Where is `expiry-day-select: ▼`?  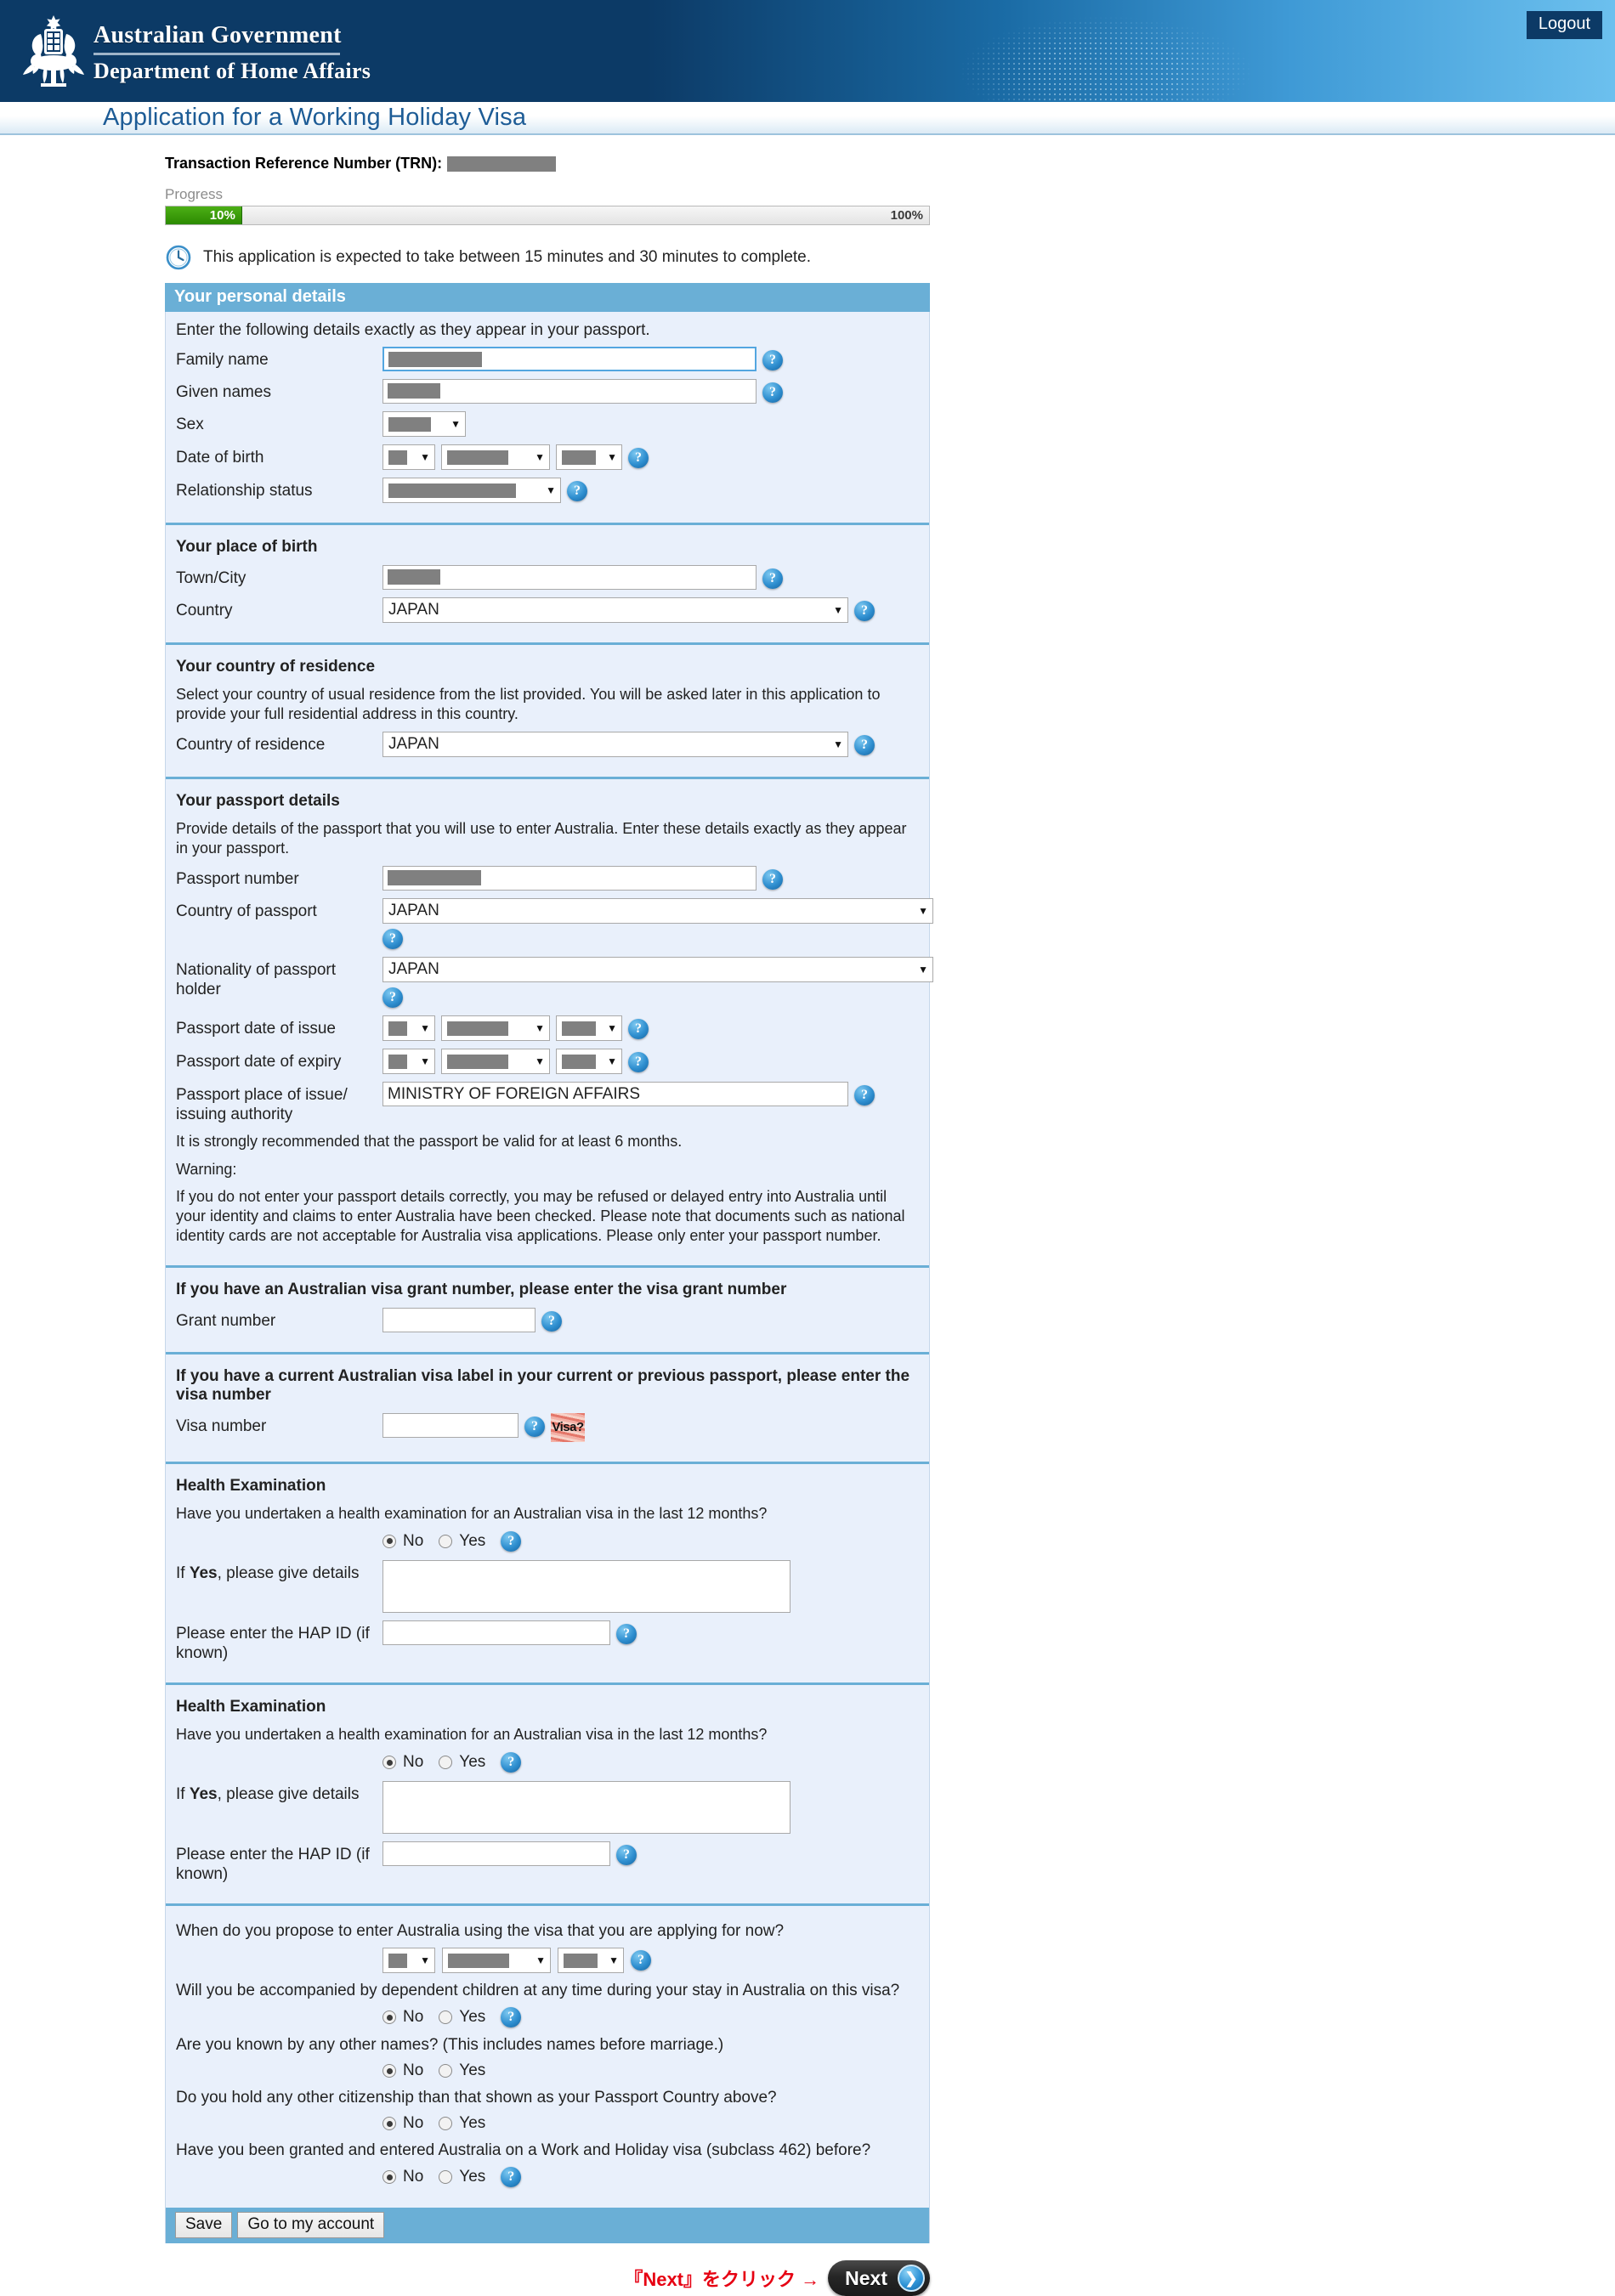
expiry-day-select: ▼ is located at coordinates (408, 1062).